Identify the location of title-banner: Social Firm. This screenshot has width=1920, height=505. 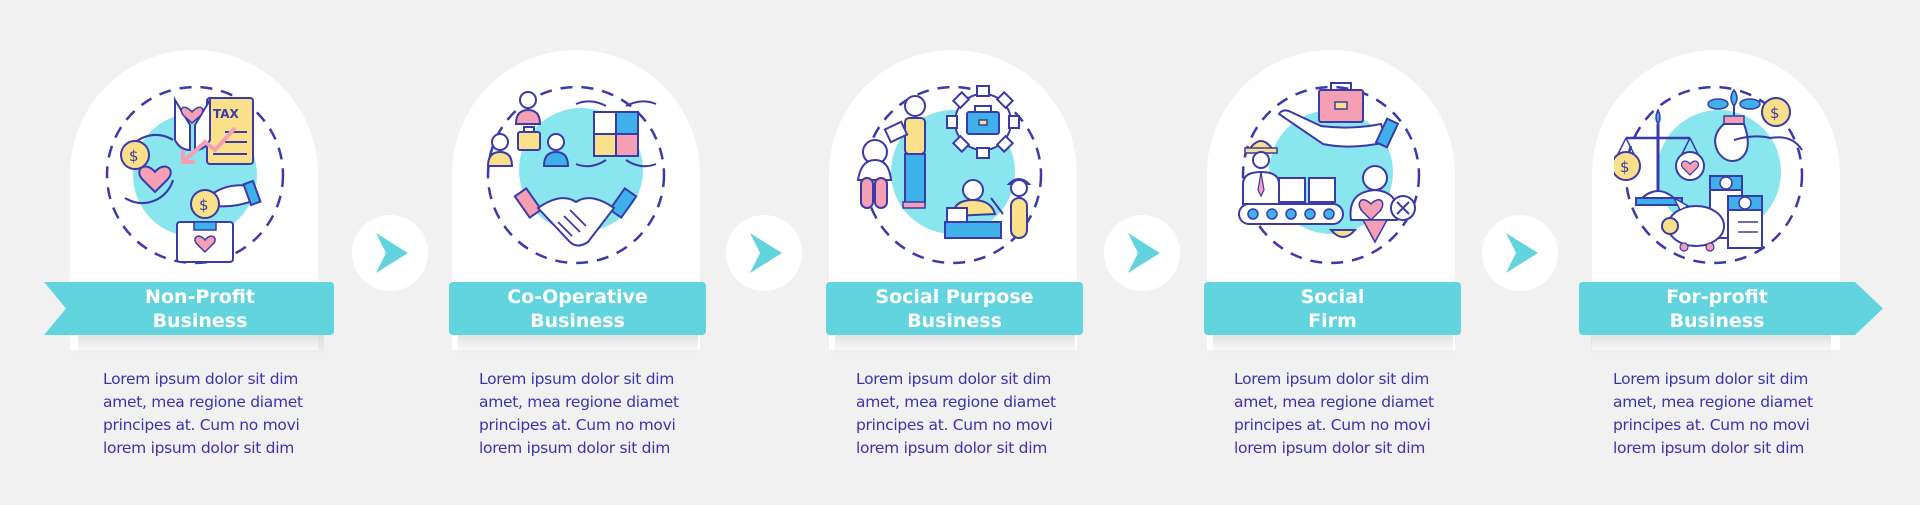
(1332, 308).